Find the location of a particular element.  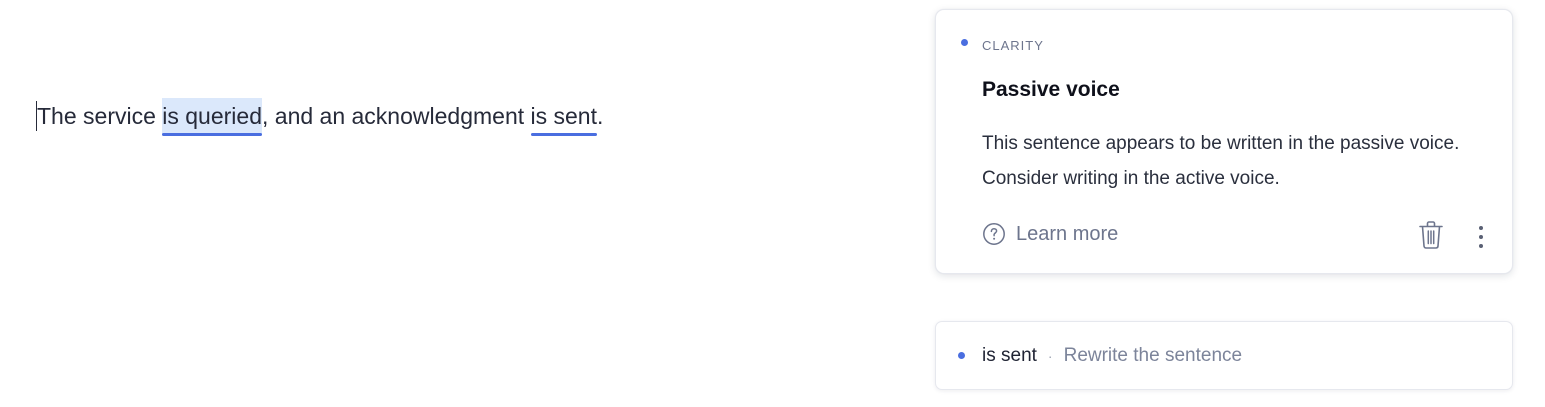

suggestion-title: Passive voice is located at coordinates (1051, 89).